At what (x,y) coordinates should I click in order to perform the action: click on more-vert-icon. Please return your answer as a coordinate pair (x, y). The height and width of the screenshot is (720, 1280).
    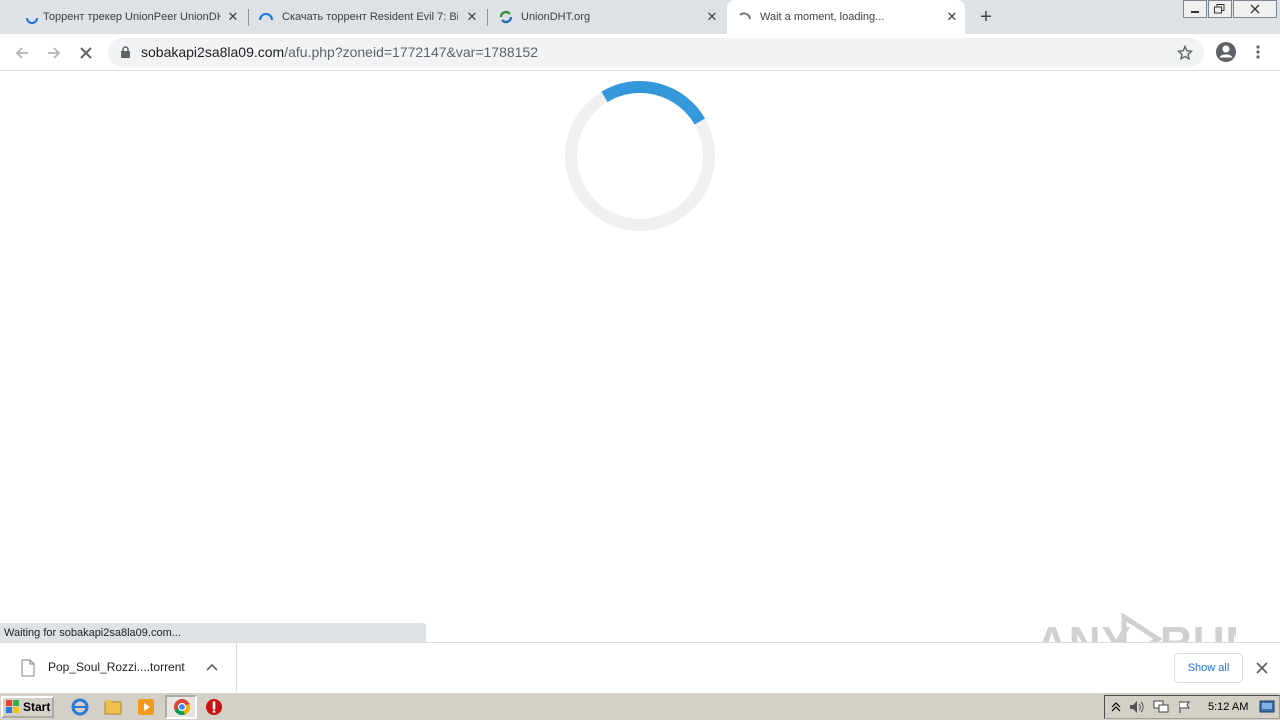
    Looking at the image, I should click on (1258, 52).